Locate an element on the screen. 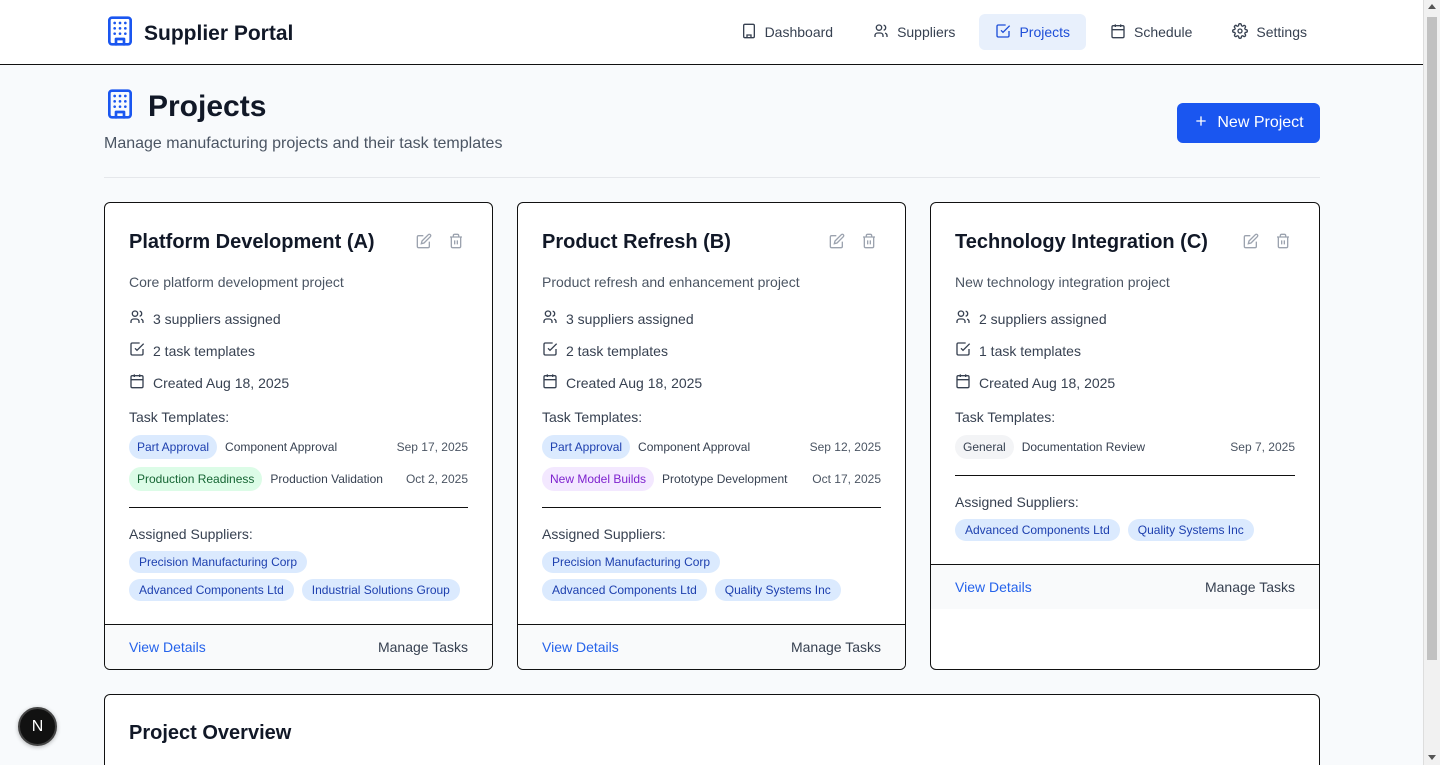  template-row: General Documentation Review Sep 7, 2025 is located at coordinates (1125, 447).